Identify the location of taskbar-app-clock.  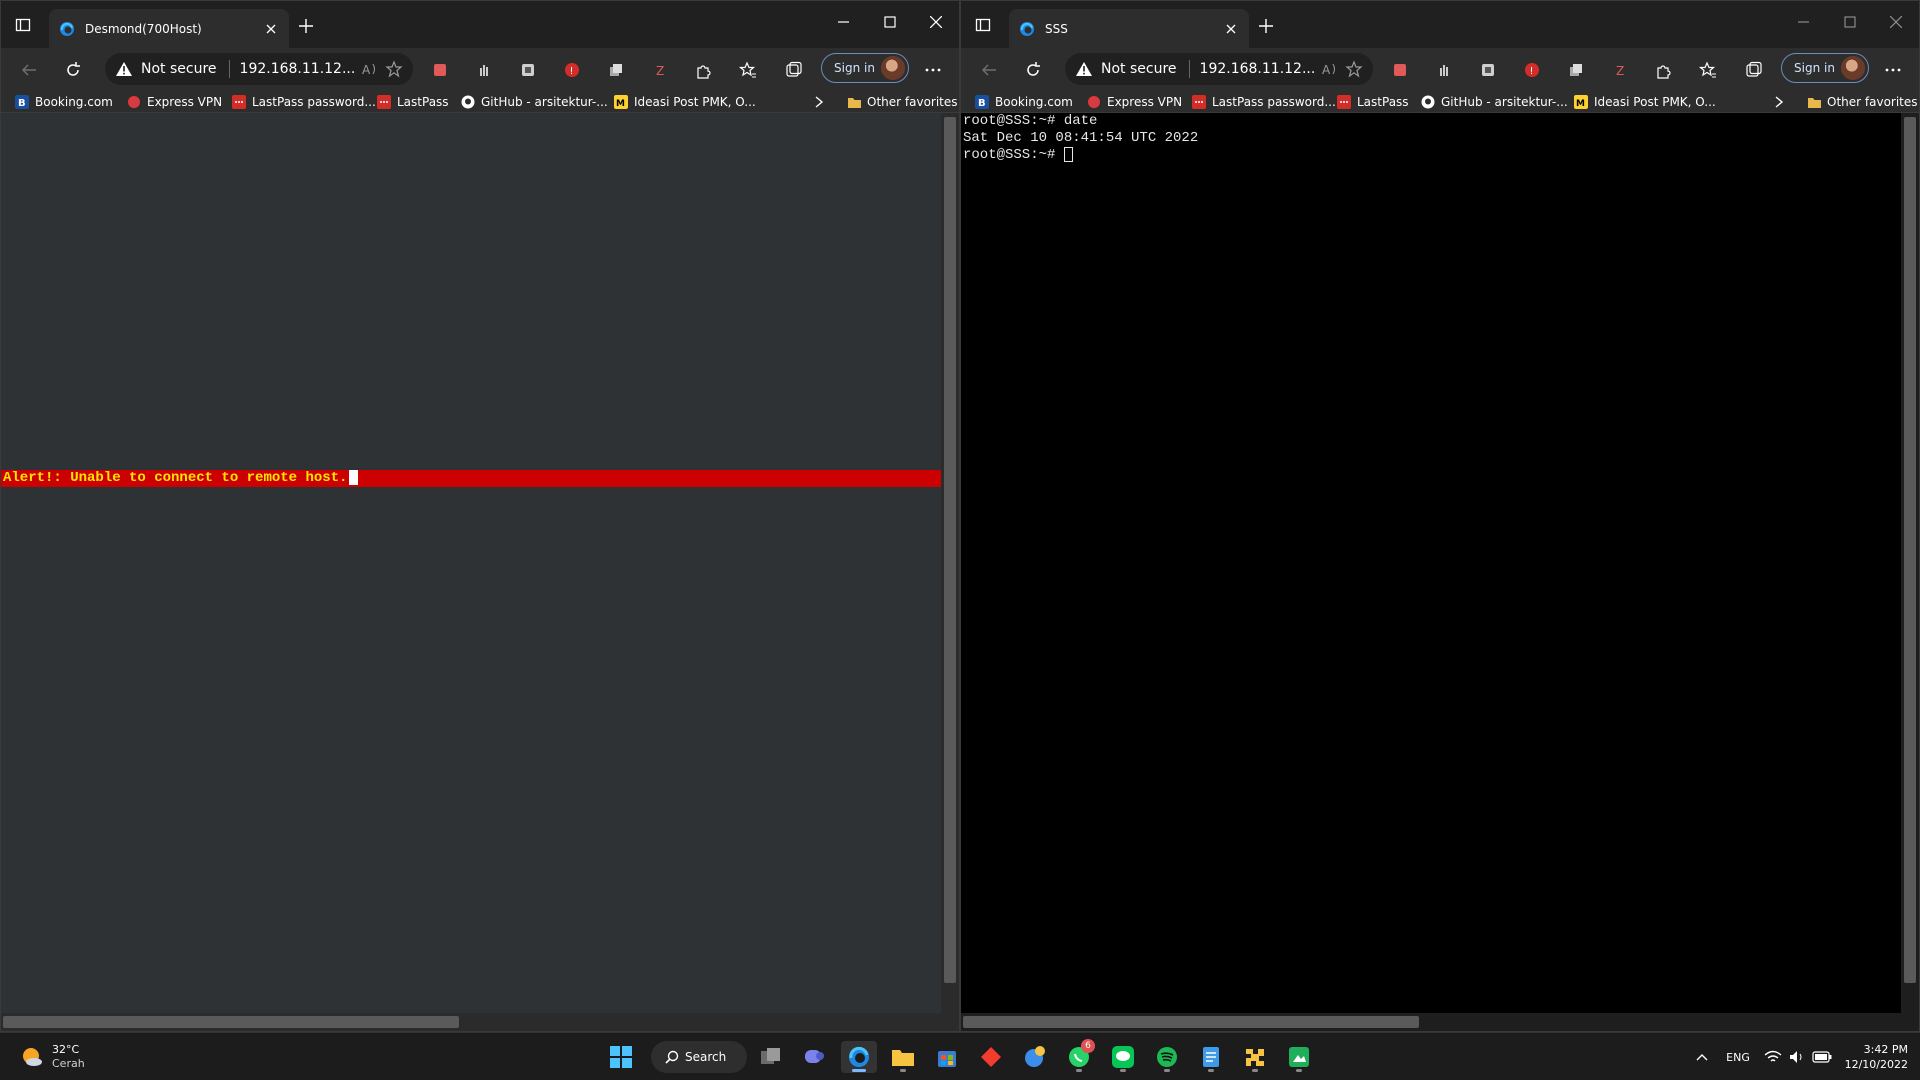
(1035, 1057).